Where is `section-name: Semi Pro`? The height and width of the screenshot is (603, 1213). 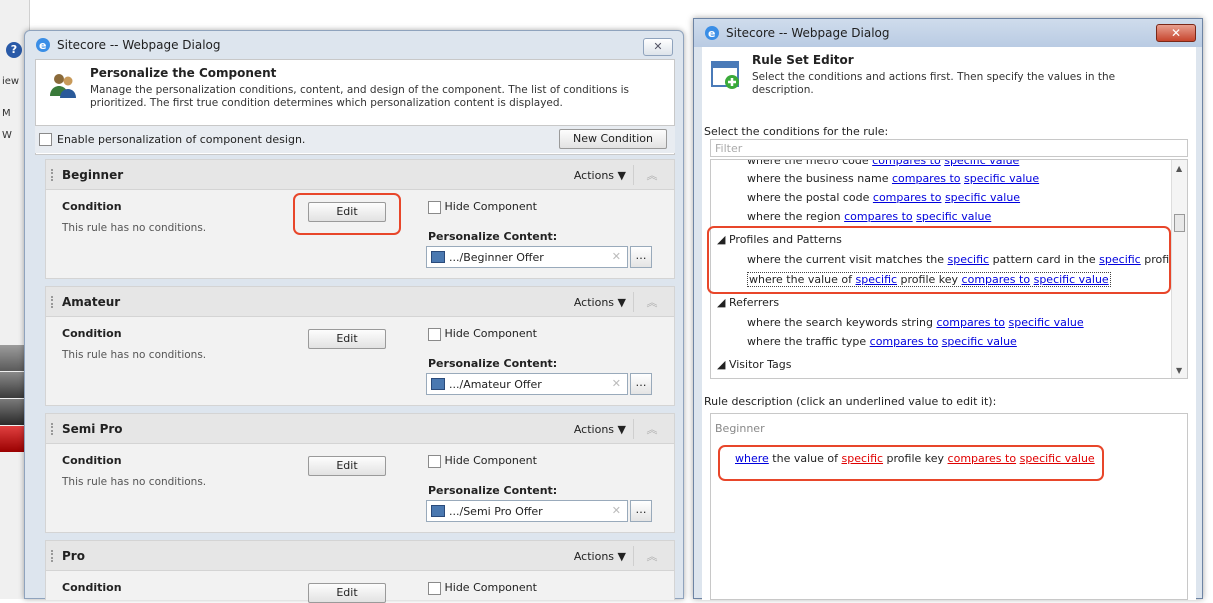
section-name: Semi Pro is located at coordinates (92, 429).